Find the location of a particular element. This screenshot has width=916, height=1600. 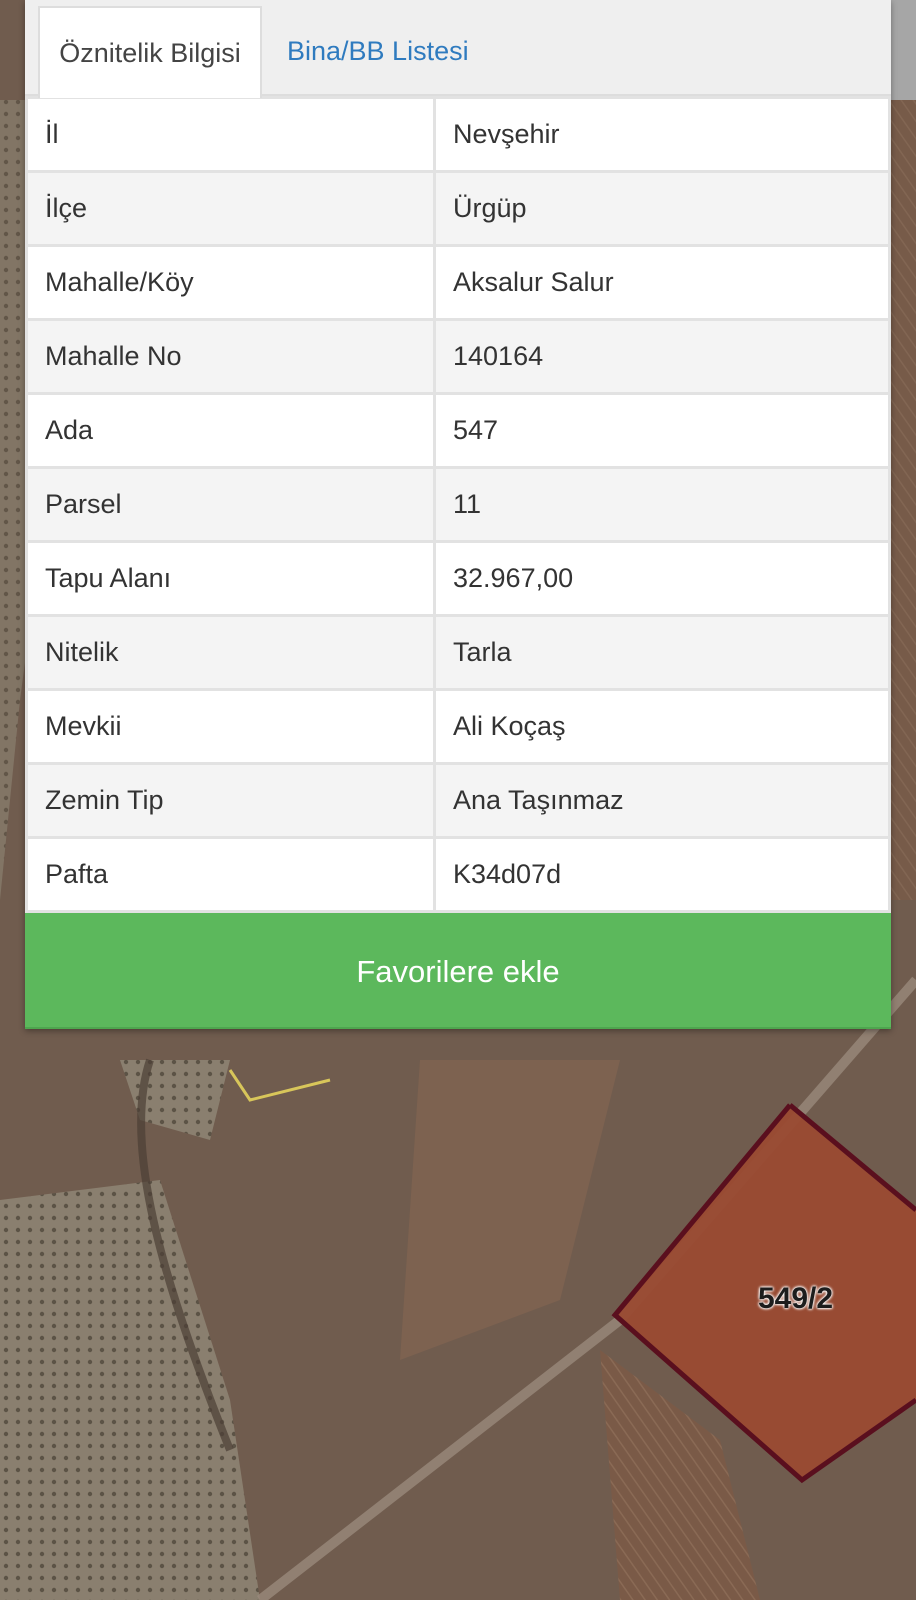

attribute-value: Tarla is located at coordinates (662, 652).